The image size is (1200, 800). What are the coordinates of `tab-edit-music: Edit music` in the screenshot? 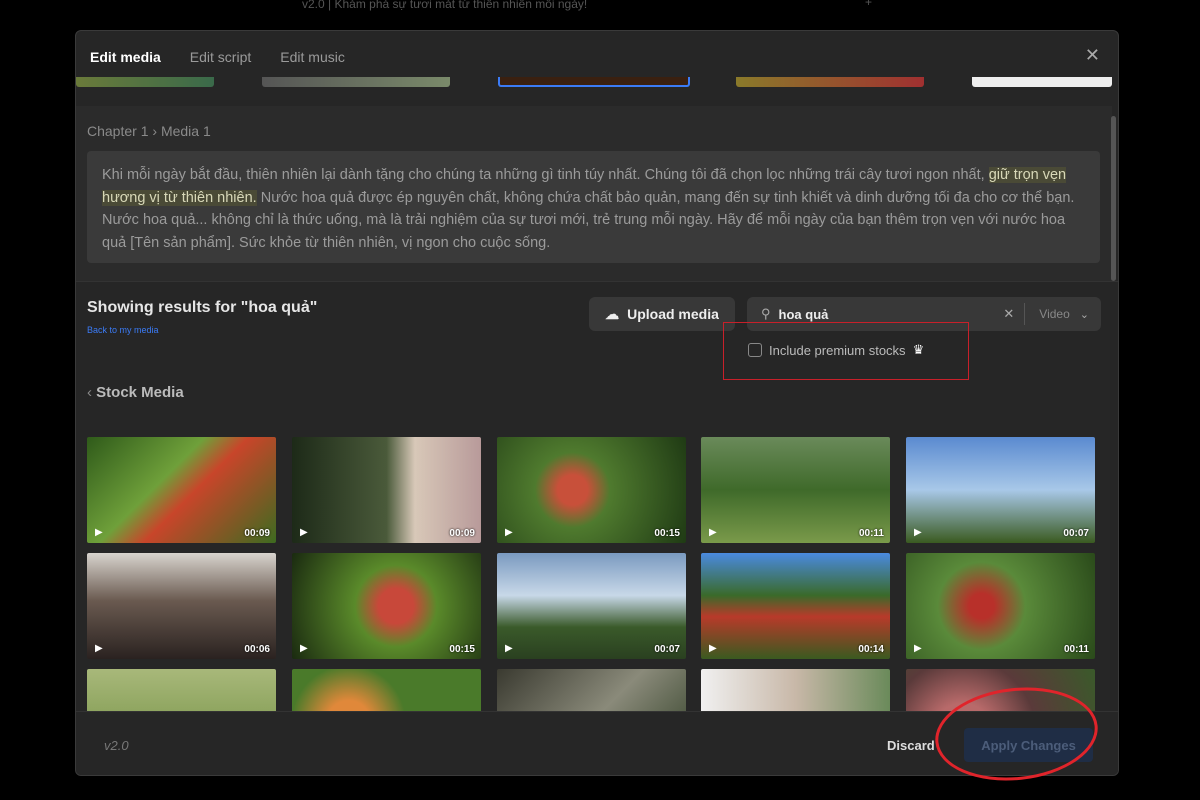 It's located at (312, 57).